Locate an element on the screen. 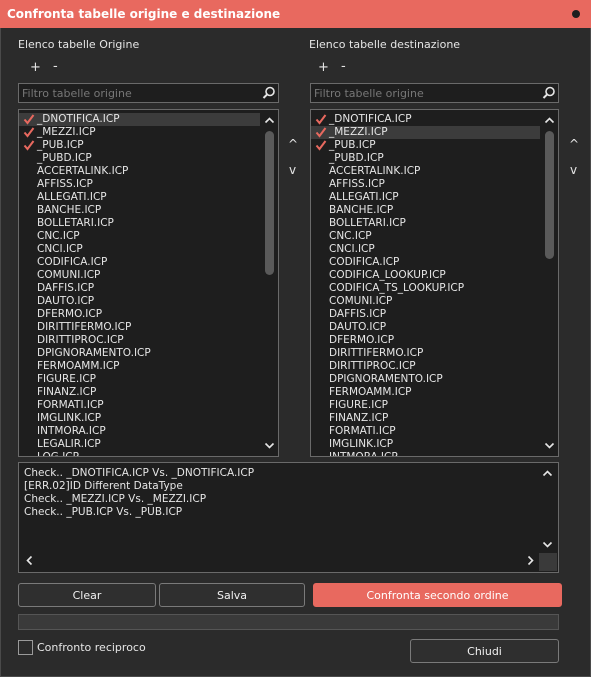  list-item: LOG.ICP is located at coordinates (139, 453).